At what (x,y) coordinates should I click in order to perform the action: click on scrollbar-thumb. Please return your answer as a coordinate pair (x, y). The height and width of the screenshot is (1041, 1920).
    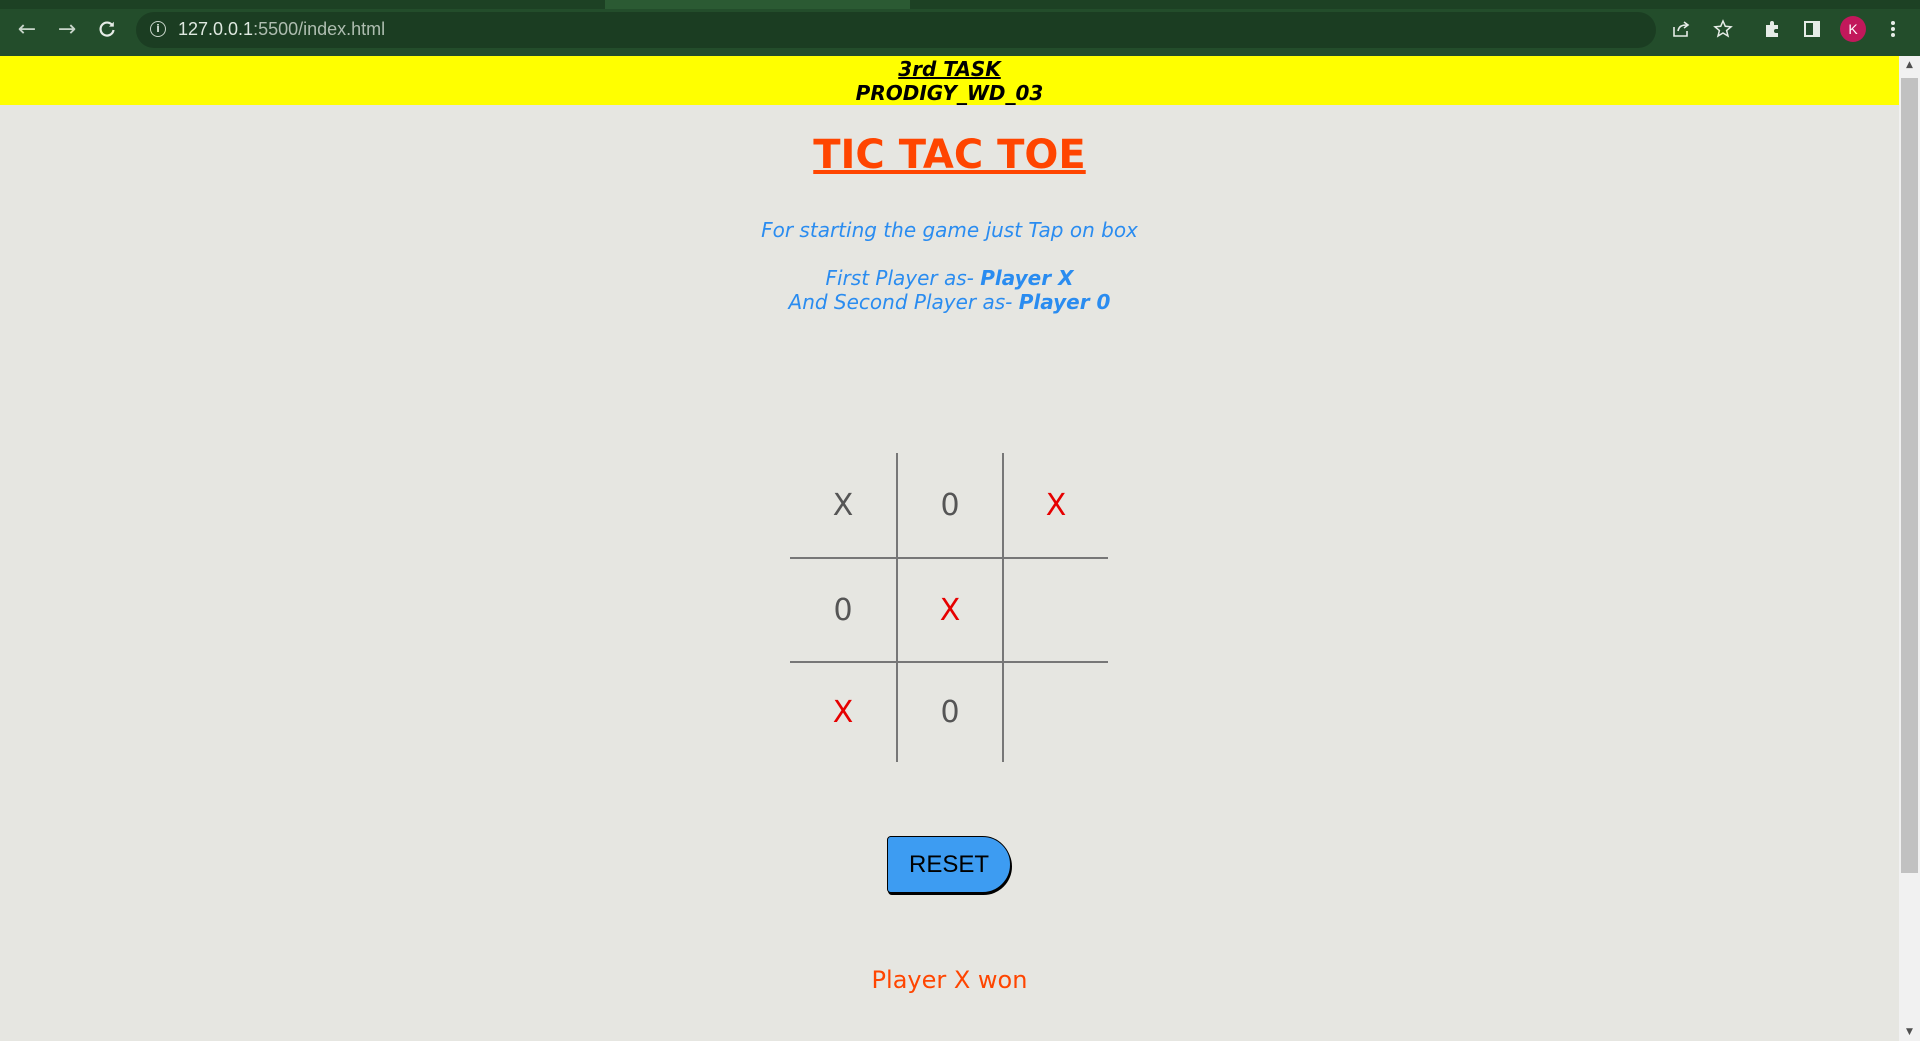
    Looking at the image, I should click on (1909, 475).